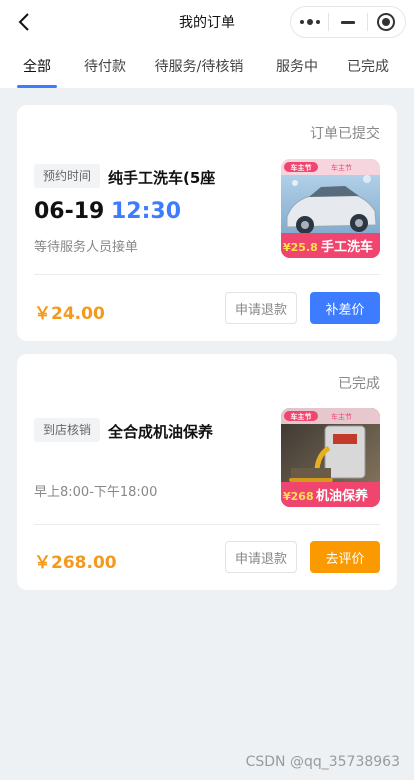  Describe the element at coordinates (86, 247) in the screenshot. I see `order-note: 等待服务人员接单` at that location.